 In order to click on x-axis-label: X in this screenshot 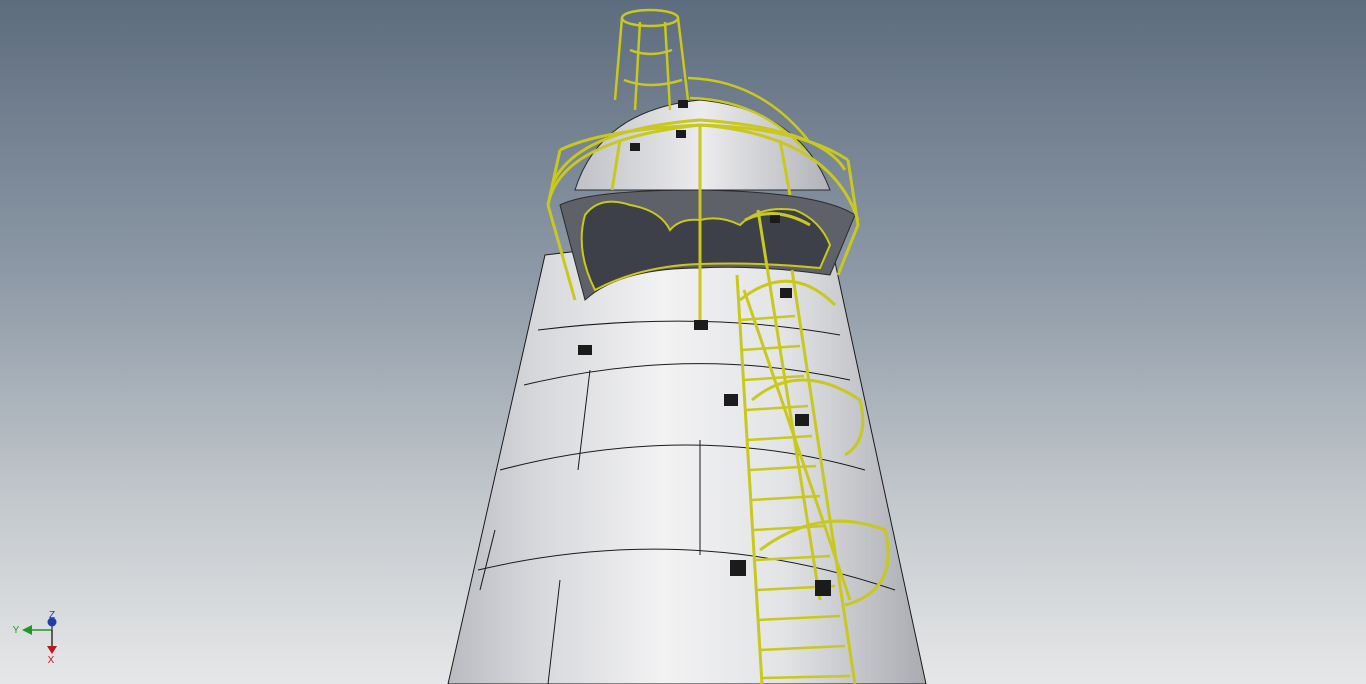, I will do `click(51, 660)`.